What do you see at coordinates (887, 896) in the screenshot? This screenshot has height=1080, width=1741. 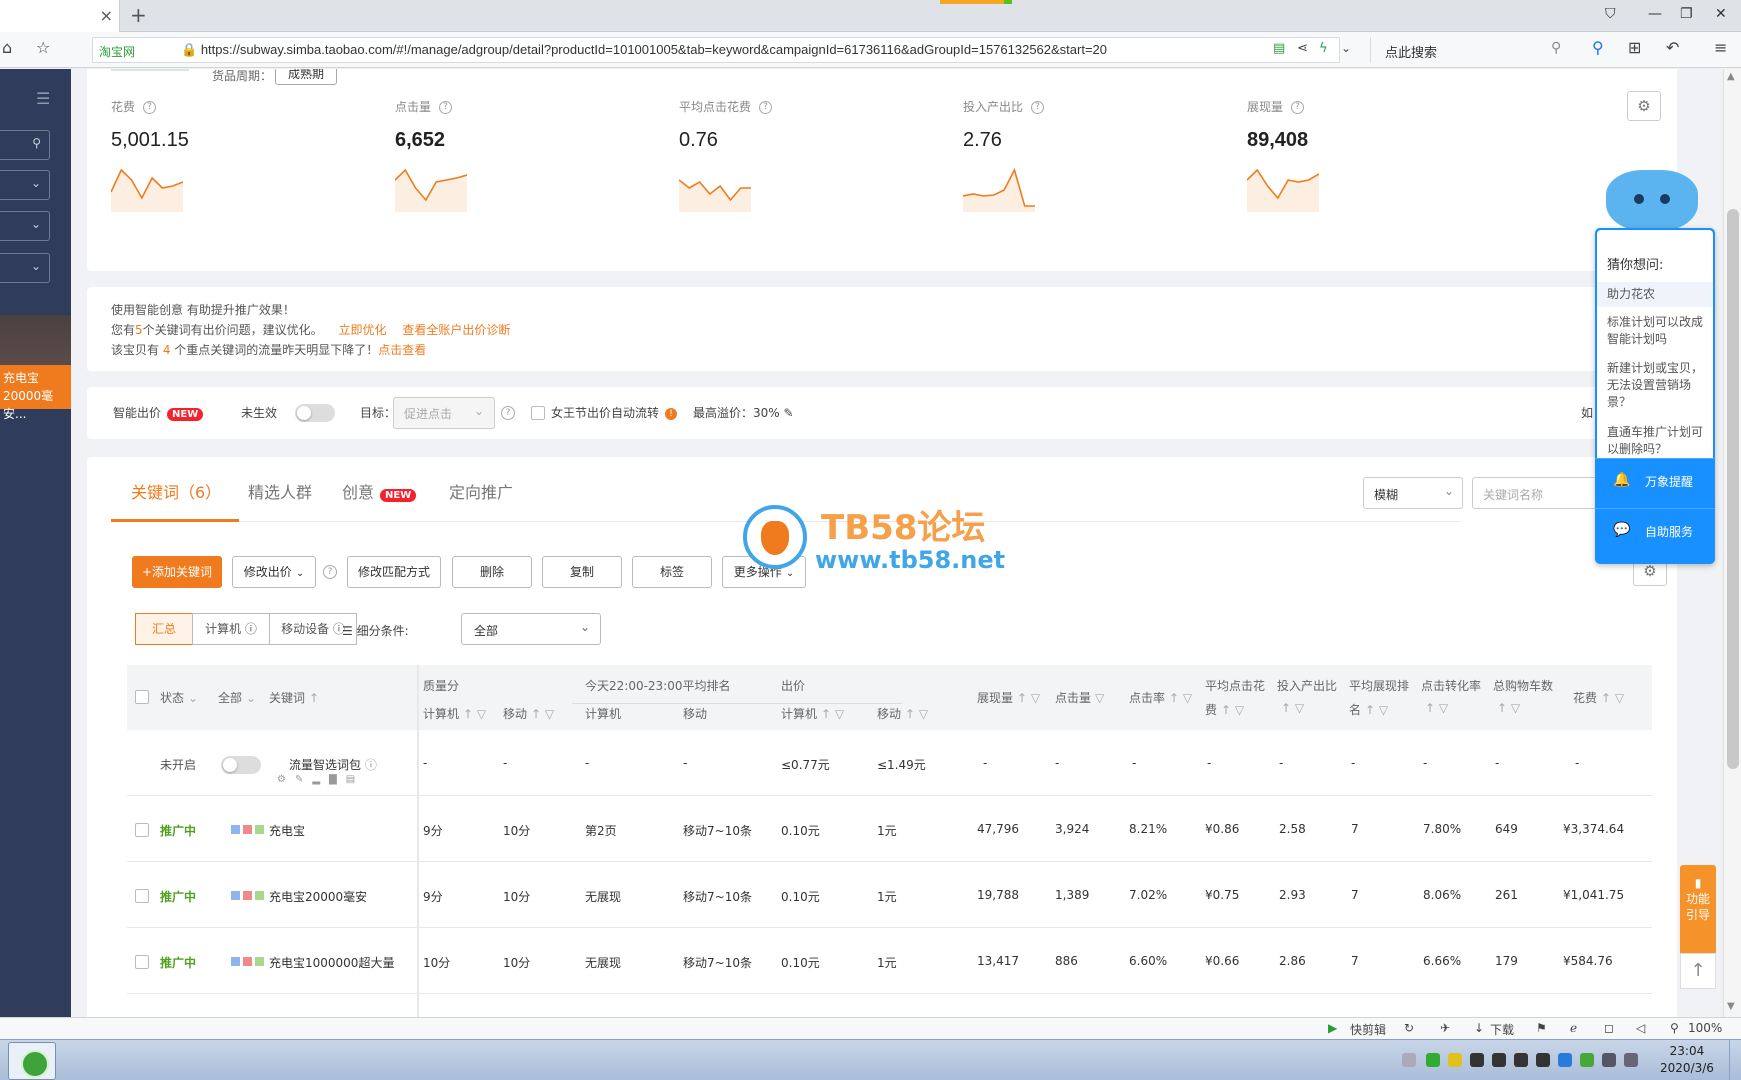 I see `cell-b-mobile: 1元` at bounding box center [887, 896].